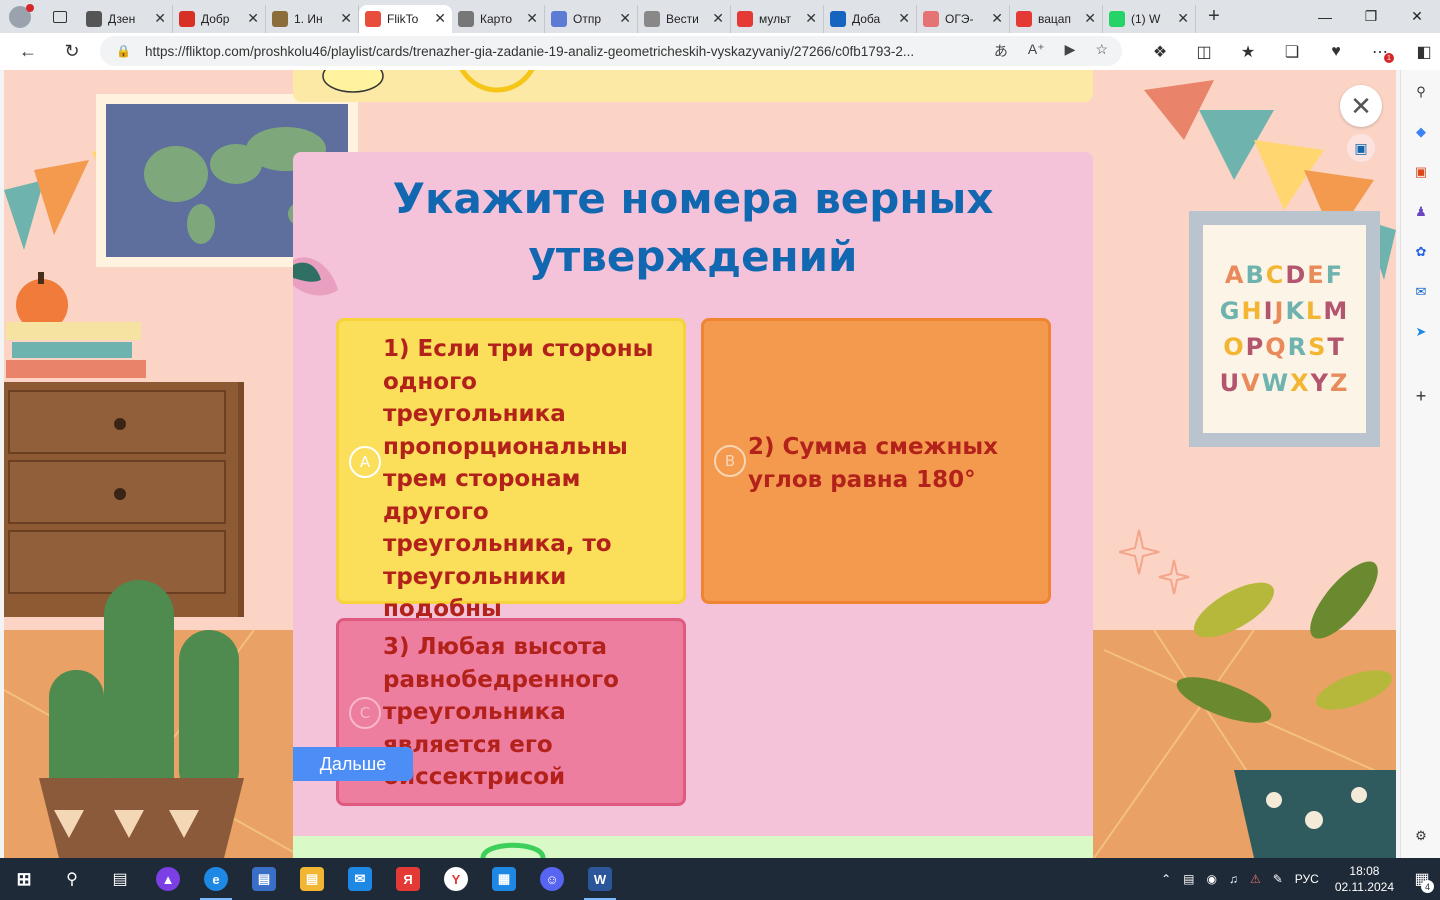  What do you see at coordinates (1421, 292) in the screenshot?
I see `outlook-icon: ✉` at bounding box center [1421, 292].